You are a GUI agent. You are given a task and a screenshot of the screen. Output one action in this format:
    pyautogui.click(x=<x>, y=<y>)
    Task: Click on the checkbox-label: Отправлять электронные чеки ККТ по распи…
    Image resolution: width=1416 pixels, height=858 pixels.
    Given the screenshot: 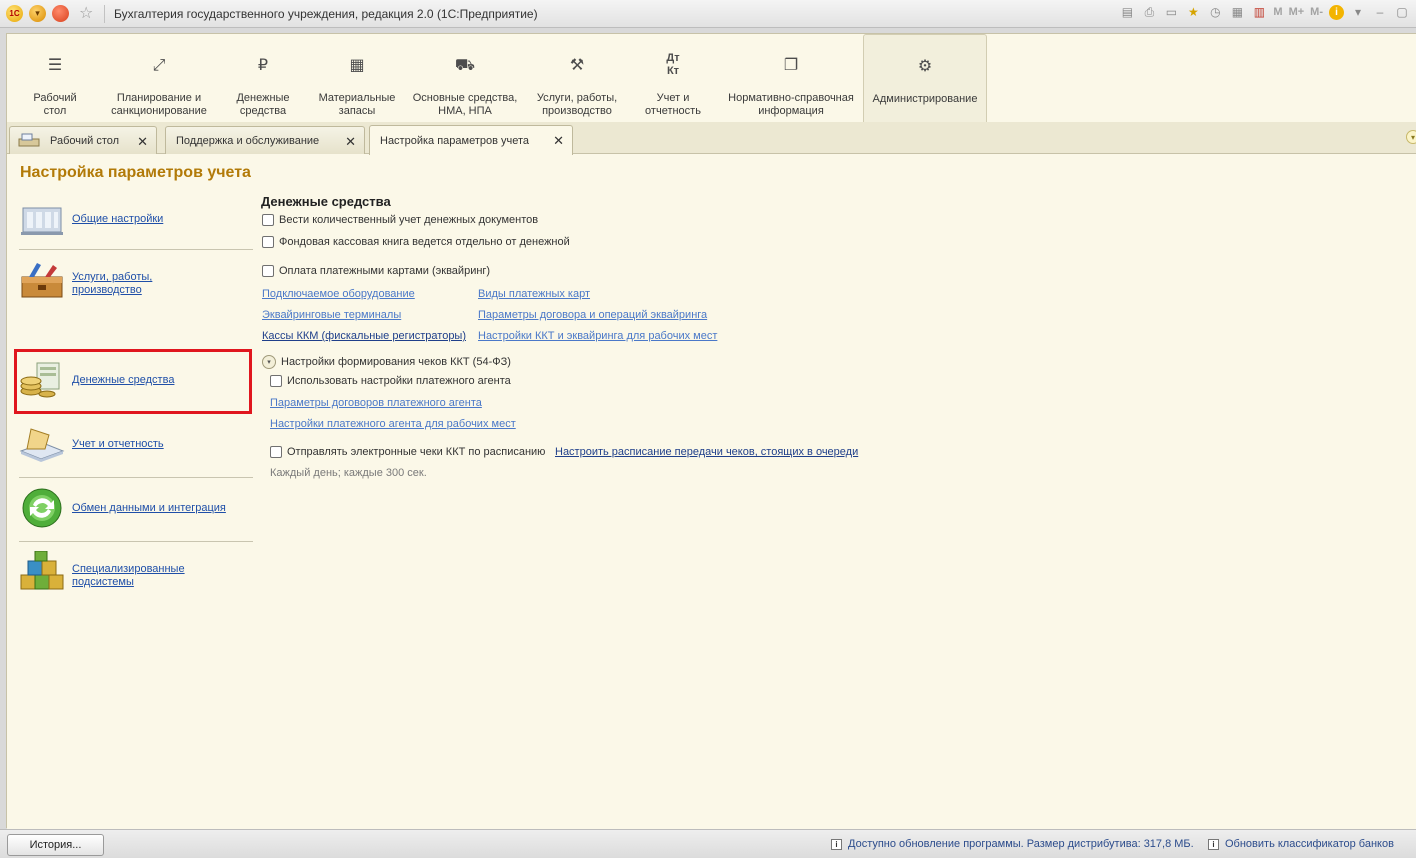 What is the action you would take?
    pyautogui.click(x=416, y=452)
    